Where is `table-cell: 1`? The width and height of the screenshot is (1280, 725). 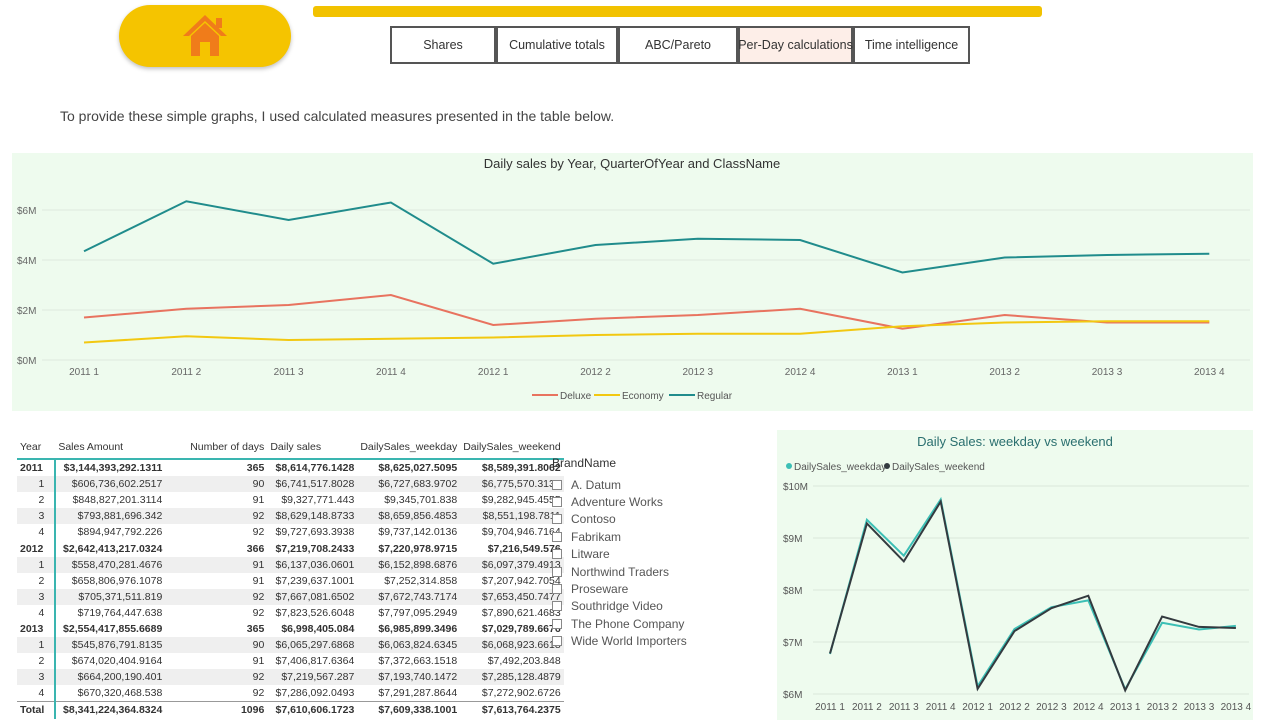 table-cell: 1 is located at coordinates (37, 564).